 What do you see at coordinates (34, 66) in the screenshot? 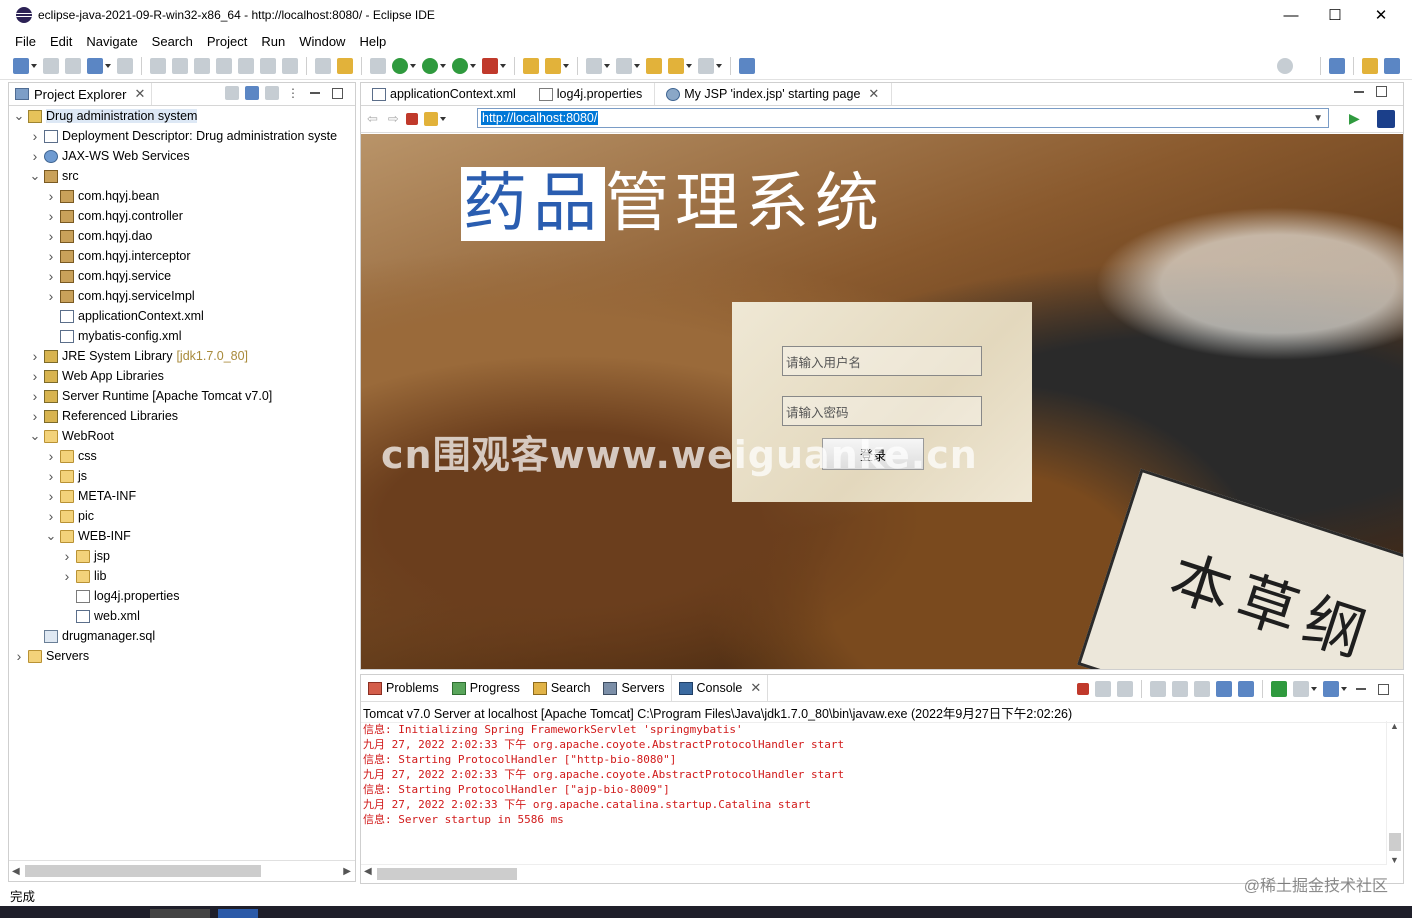
I see `new-dropdown-icon` at bounding box center [34, 66].